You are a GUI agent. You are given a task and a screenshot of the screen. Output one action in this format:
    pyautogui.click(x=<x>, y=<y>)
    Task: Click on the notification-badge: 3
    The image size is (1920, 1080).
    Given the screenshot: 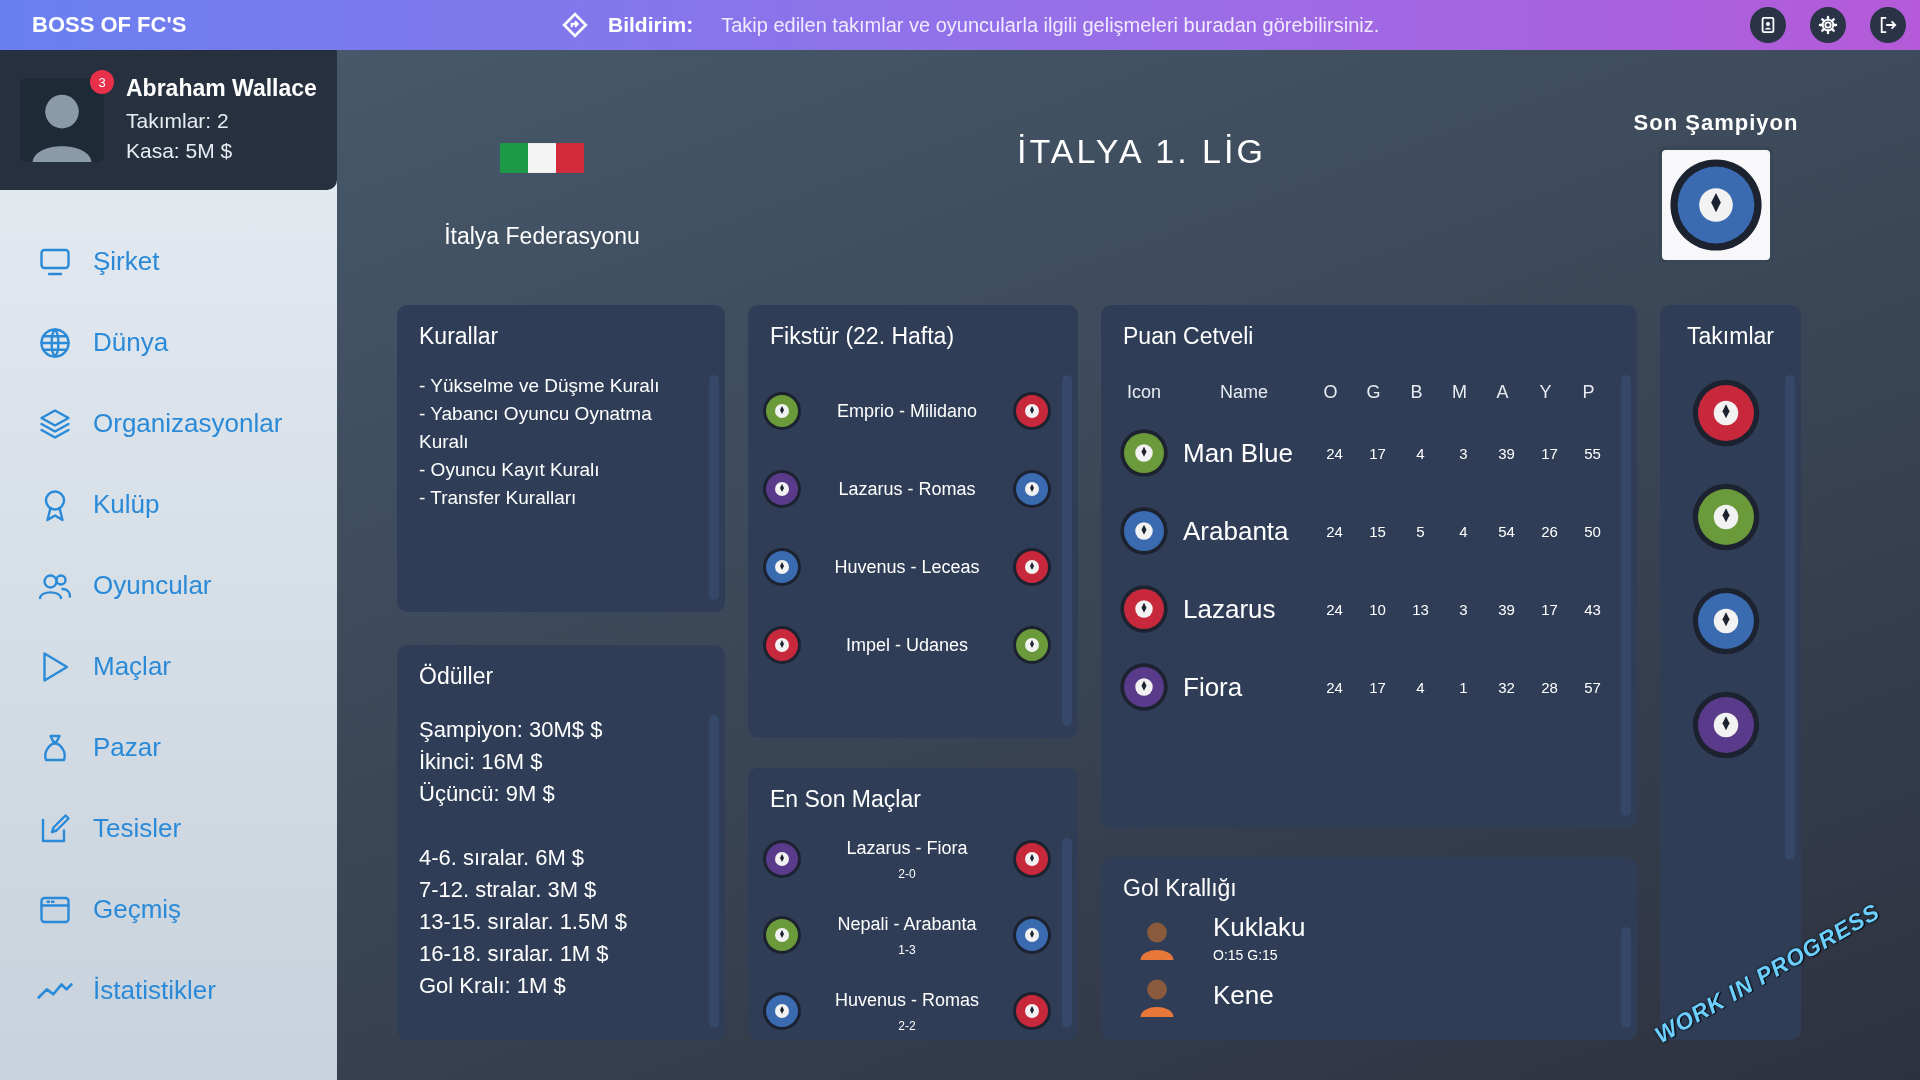 What is the action you would take?
    pyautogui.click(x=102, y=82)
    